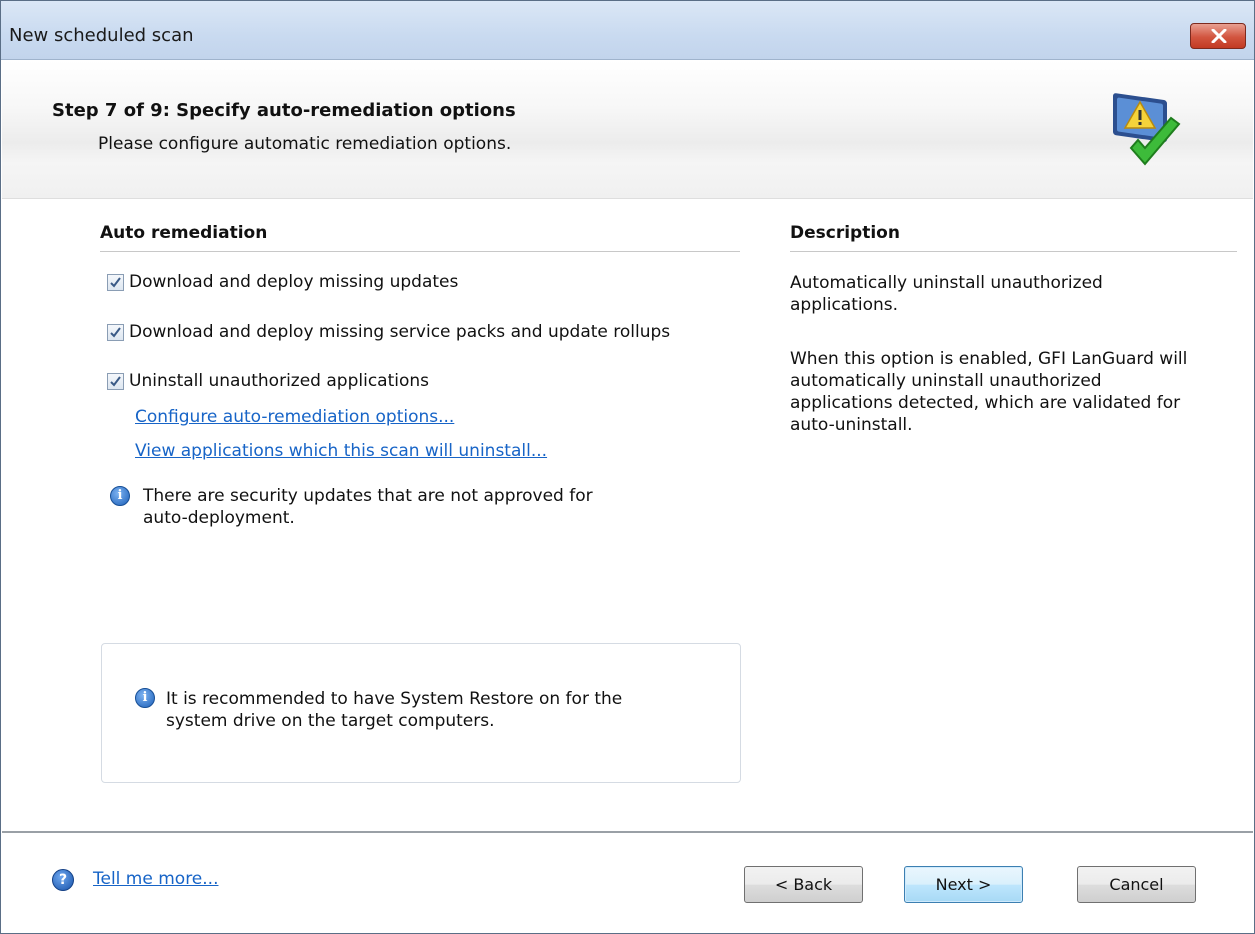  What do you see at coordinates (63, 880) in the screenshot?
I see `help-icon: ?` at bounding box center [63, 880].